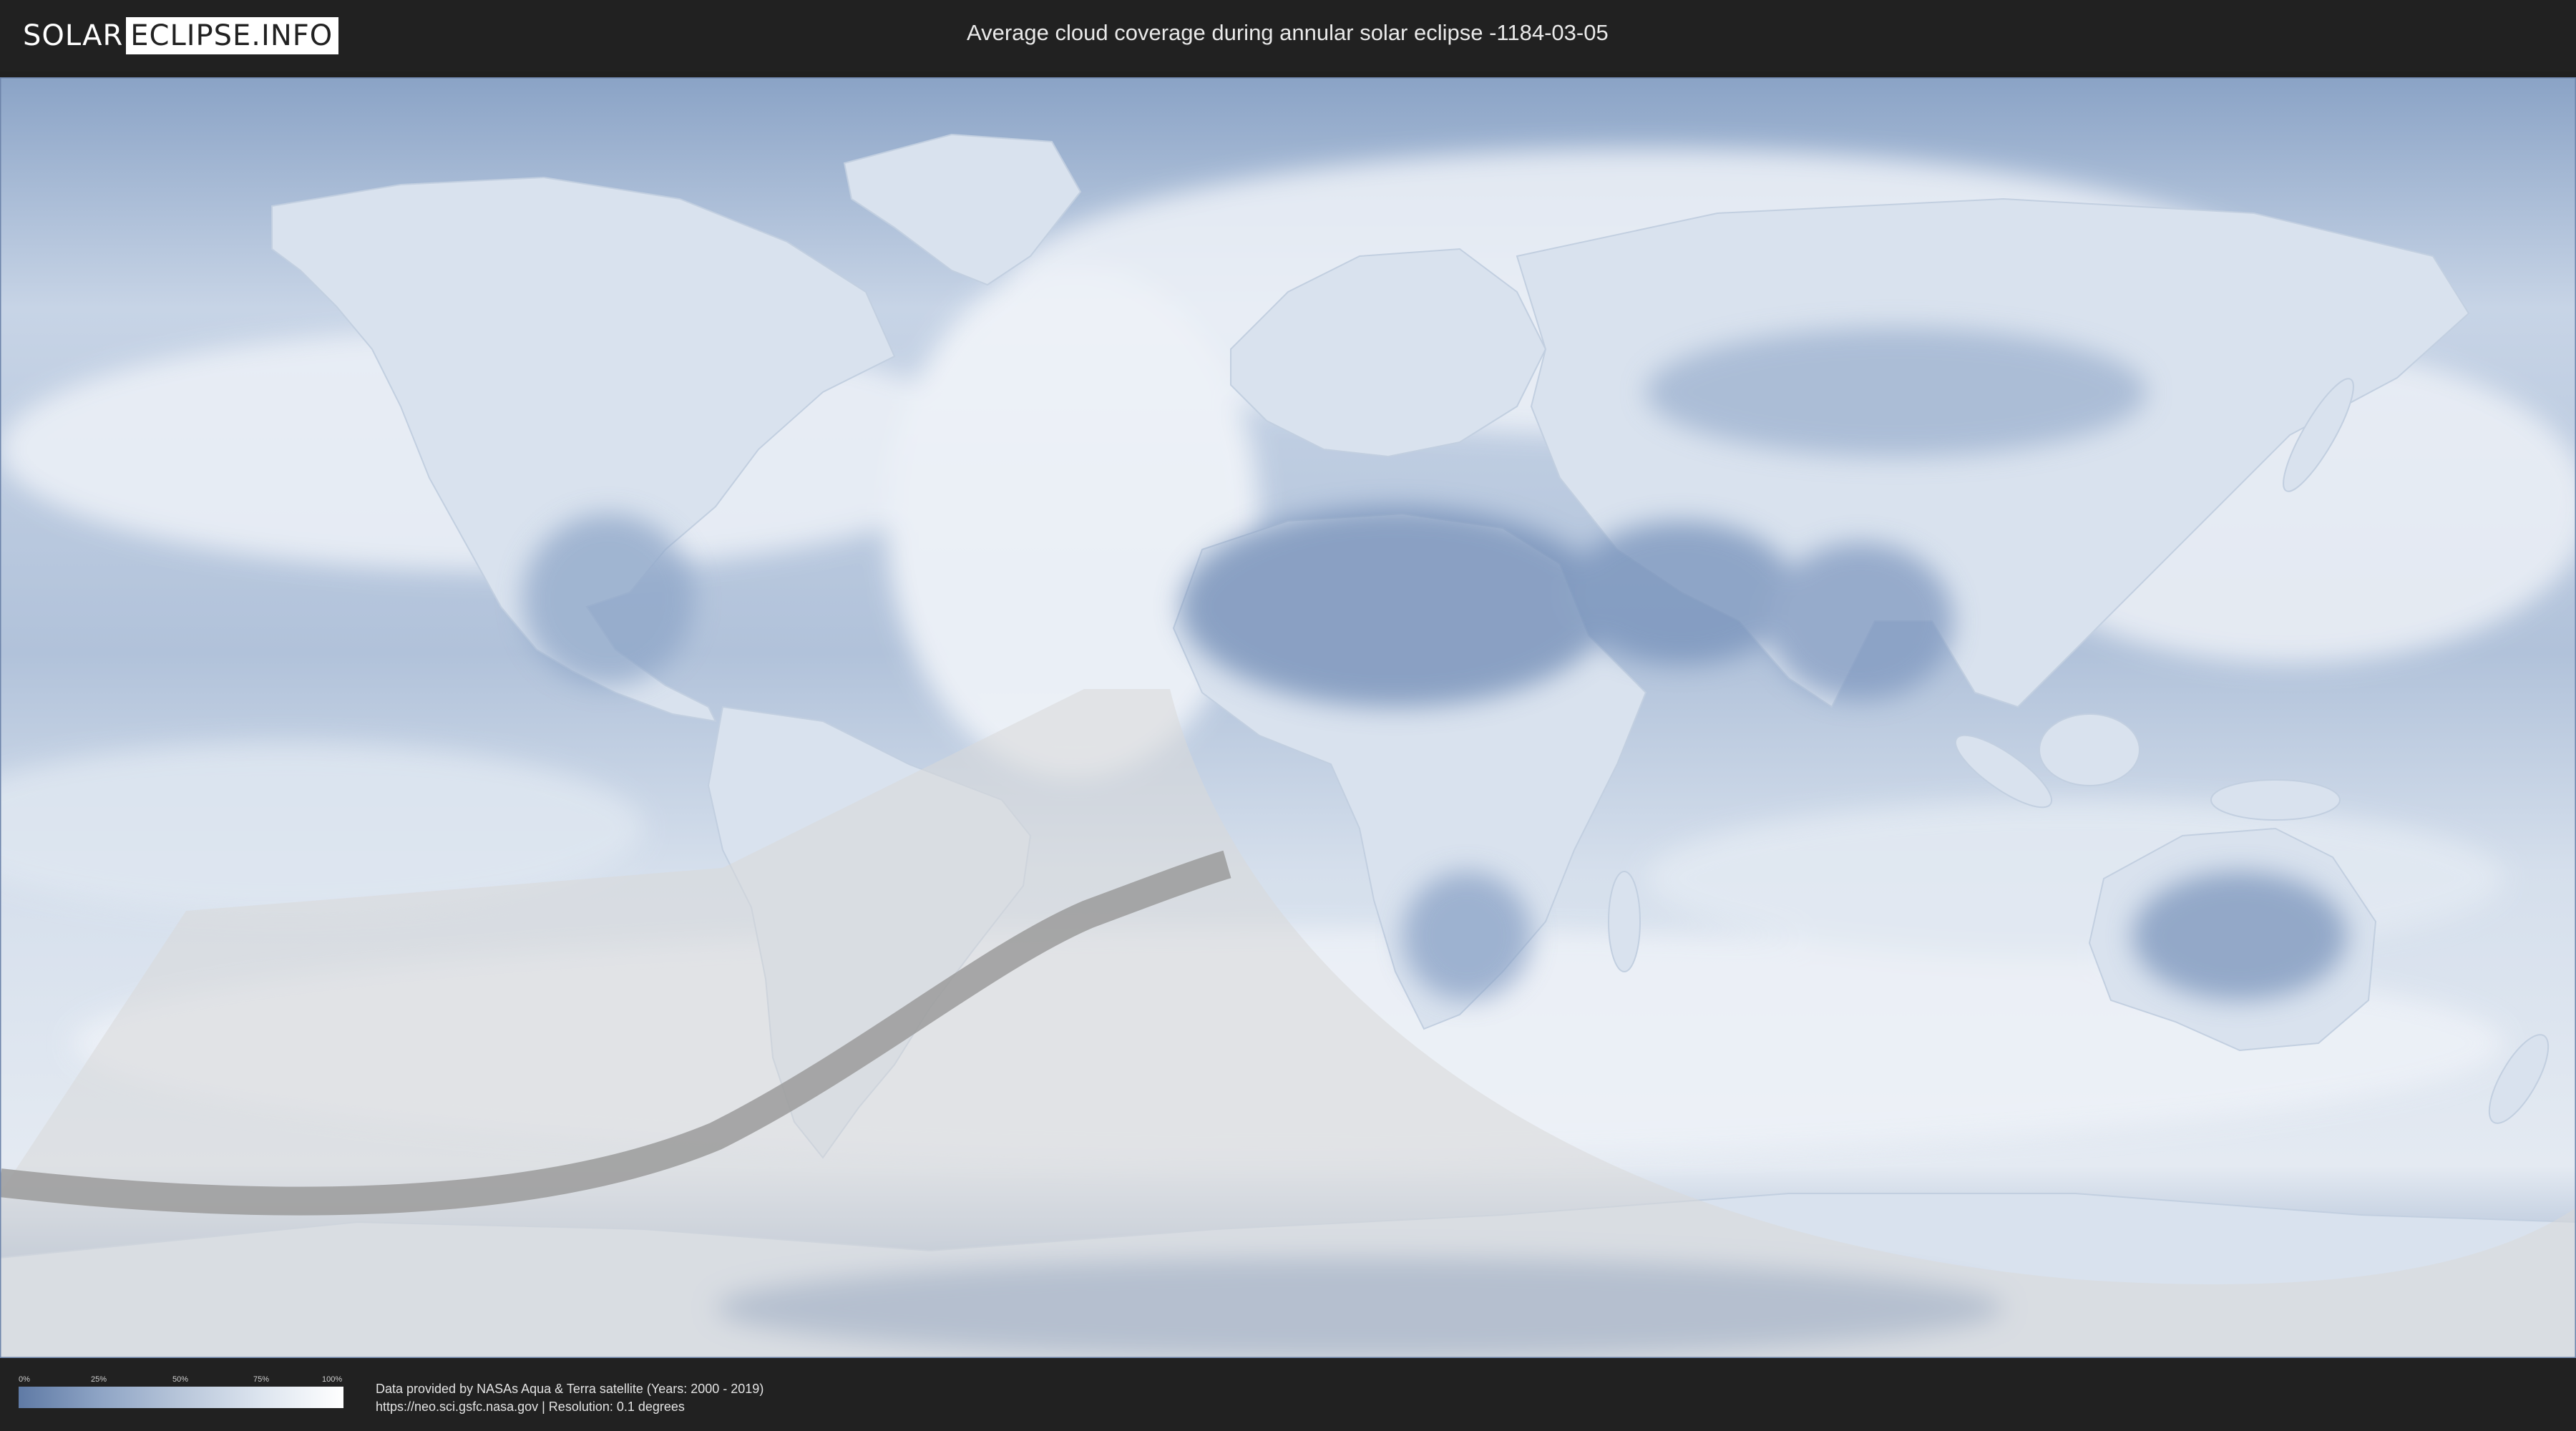 This screenshot has height=1431, width=2576. Describe the element at coordinates (2089, 750) in the screenshot. I see `borneo` at that location.